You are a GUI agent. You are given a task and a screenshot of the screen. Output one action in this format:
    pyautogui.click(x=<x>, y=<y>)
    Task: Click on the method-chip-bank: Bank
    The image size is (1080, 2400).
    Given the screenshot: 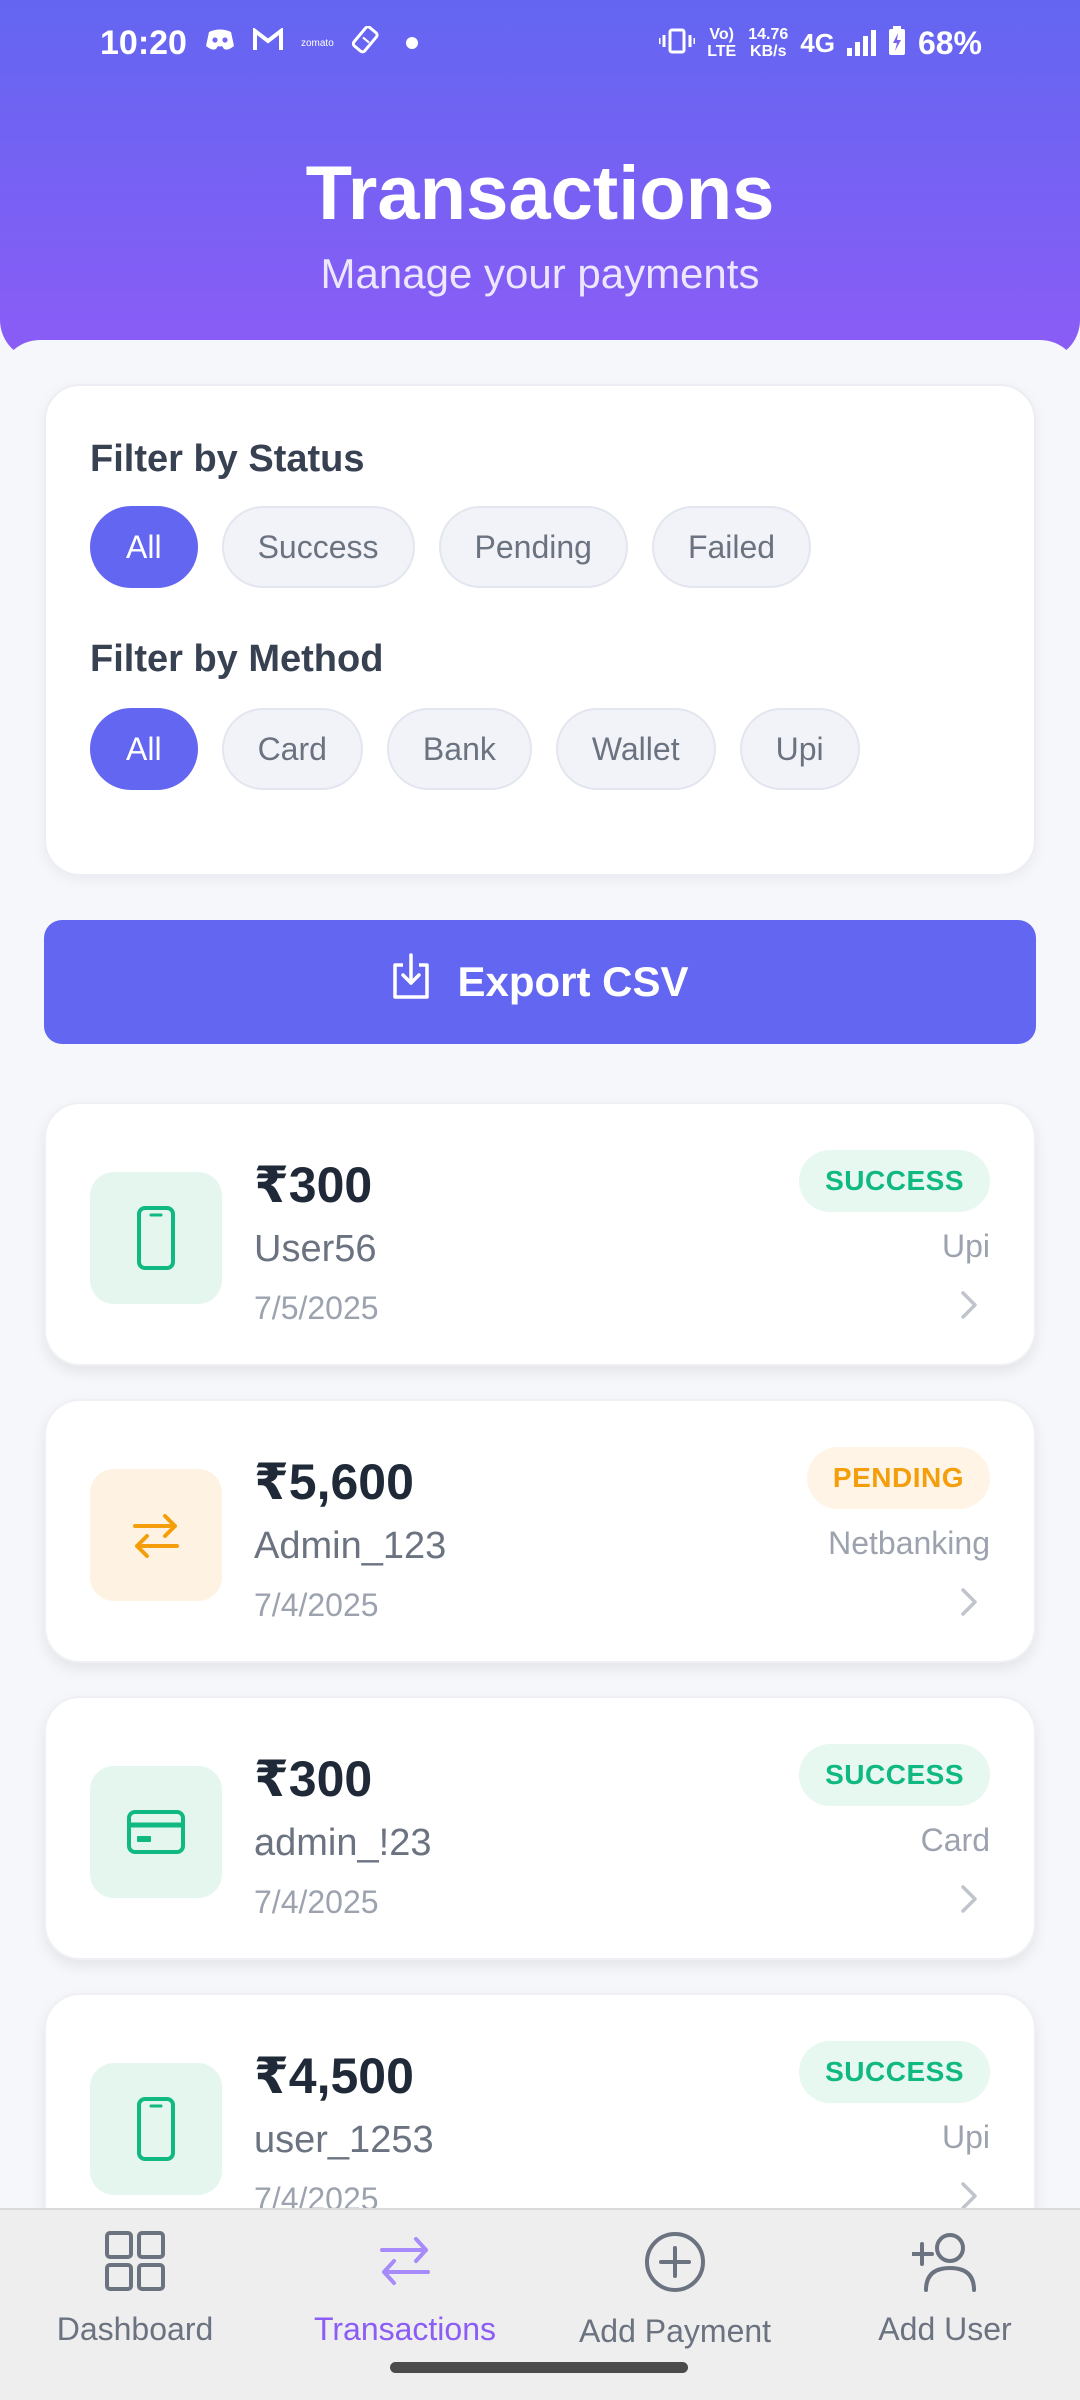 What is the action you would take?
    pyautogui.click(x=459, y=749)
    